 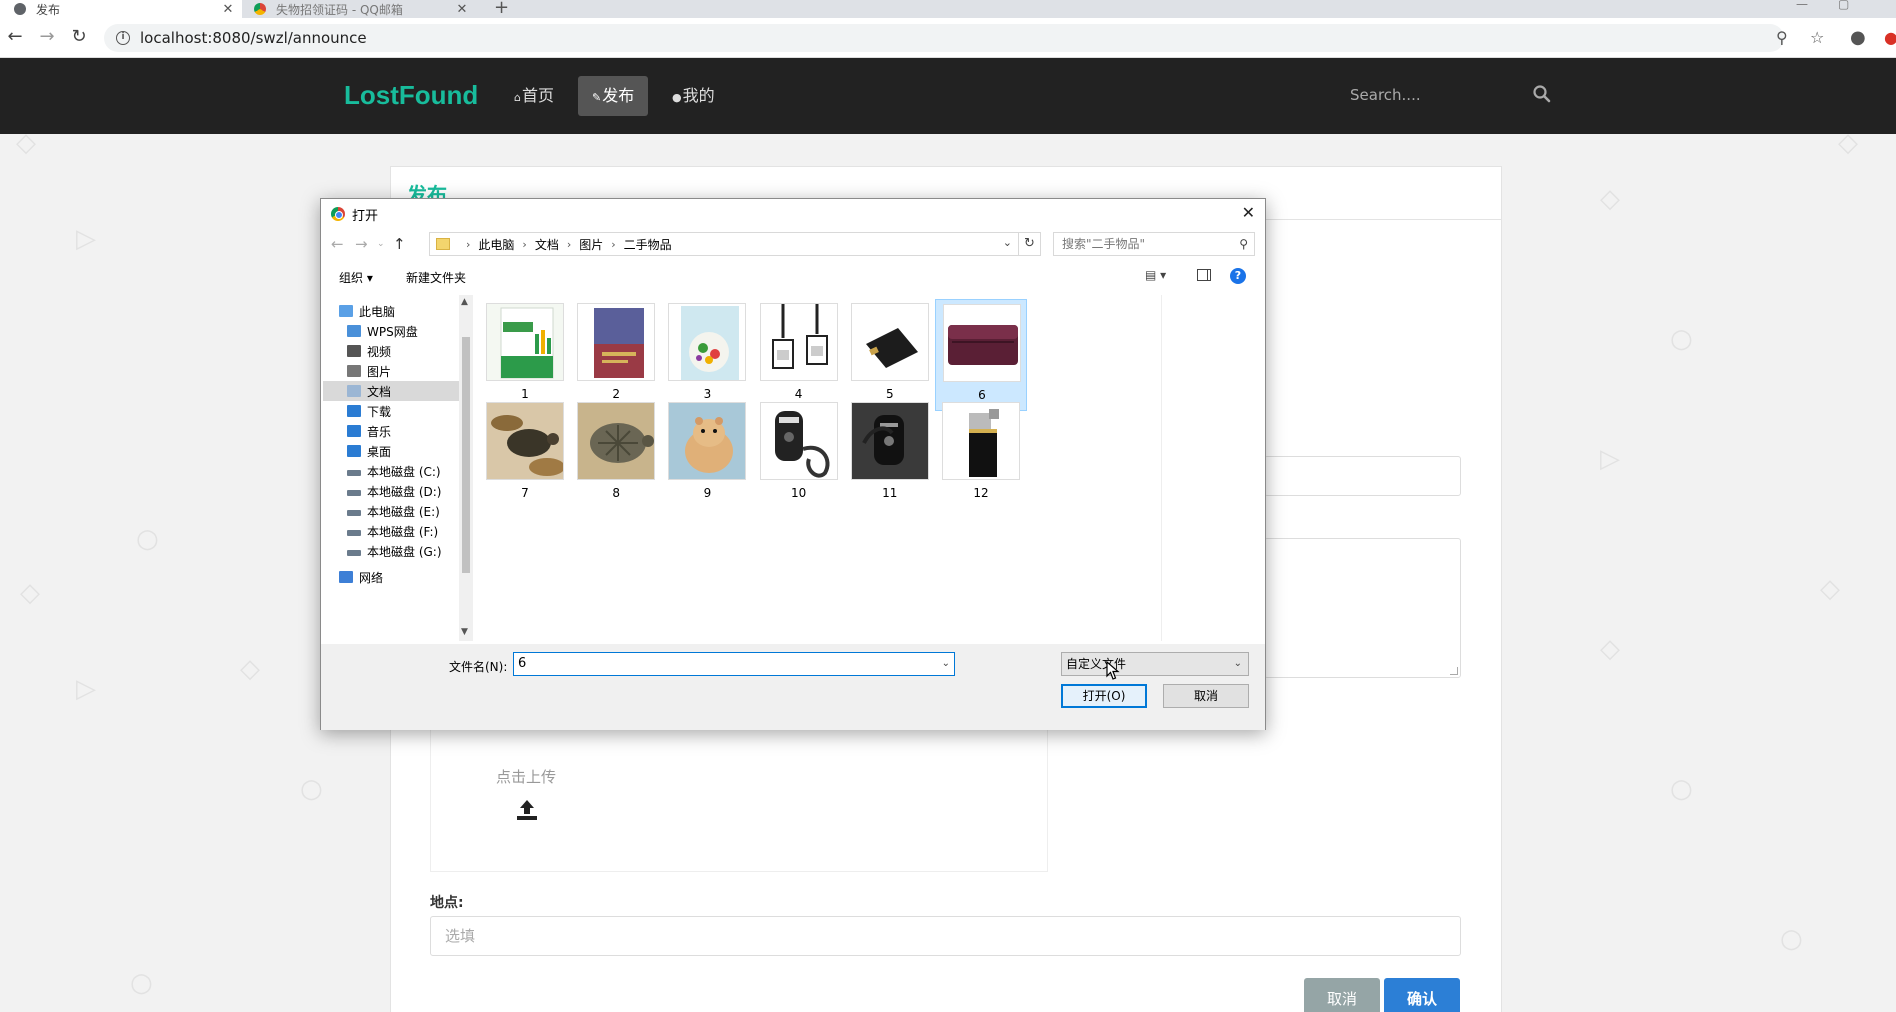 What do you see at coordinates (707, 454) in the screenshot?
I see `file-item: 9` at bounding box center [707, 454].